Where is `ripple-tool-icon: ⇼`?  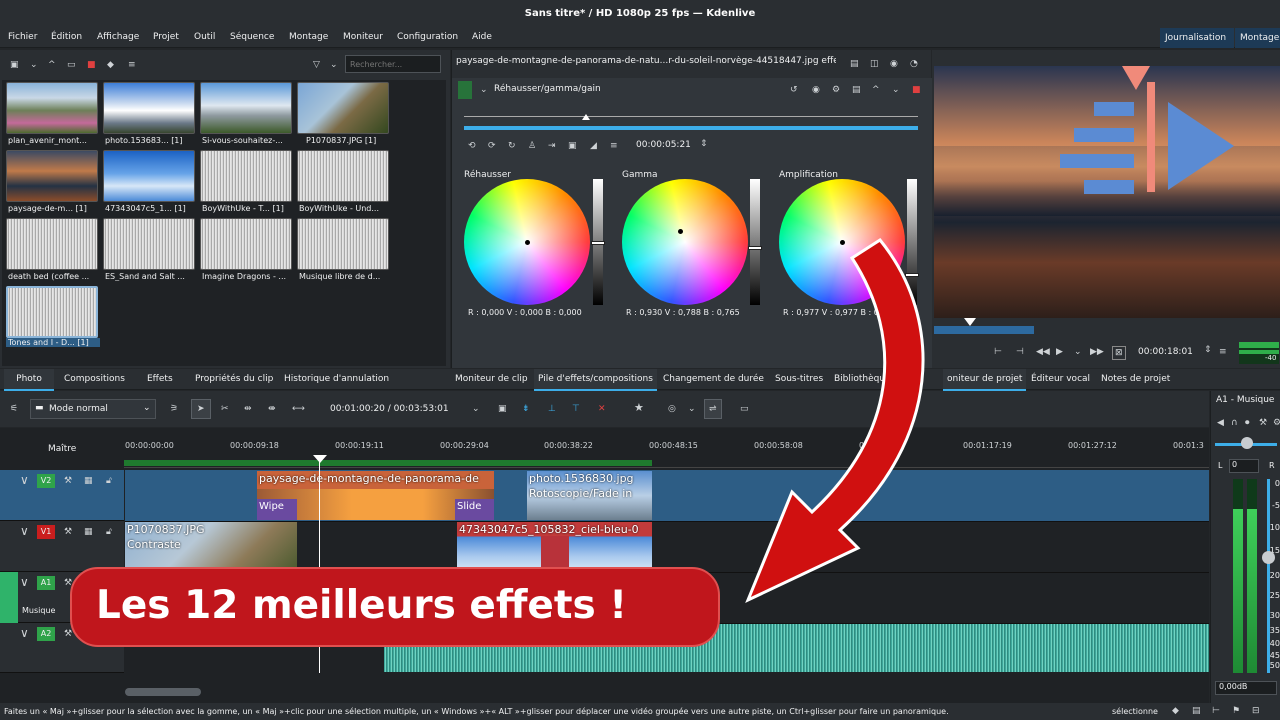 ripple-tool-icon: ⇼ is located at coordinates (272, 409).